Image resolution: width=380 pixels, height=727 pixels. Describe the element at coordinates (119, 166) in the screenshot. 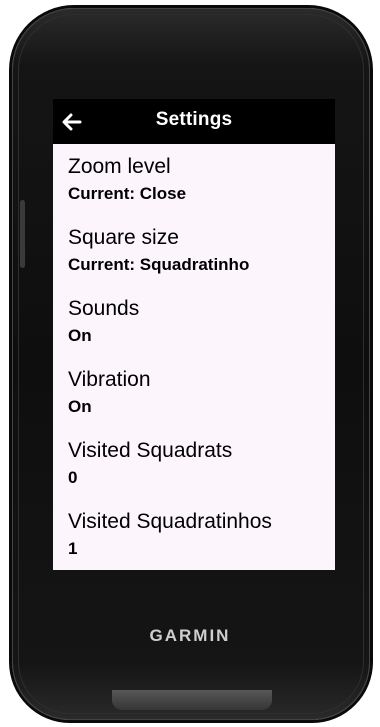

I see `settings-item-label: Zoom level` at that location.